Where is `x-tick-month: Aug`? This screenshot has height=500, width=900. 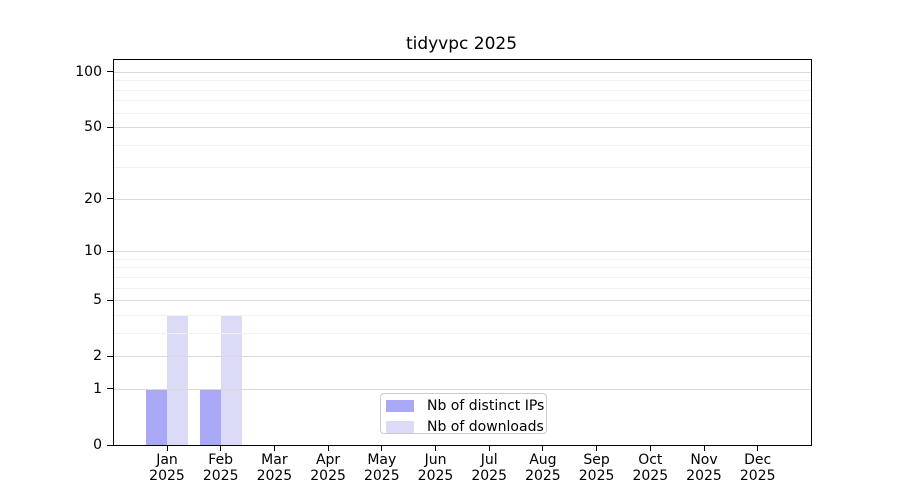 x-tick-month: Aug is located at coordinates (543, 460).